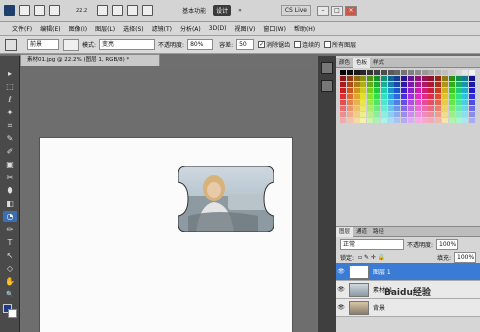  What do you see at coordinates (245, 44) in the screenshot?
I see `tolerance-input: 50` at bounding box center [245, 44].